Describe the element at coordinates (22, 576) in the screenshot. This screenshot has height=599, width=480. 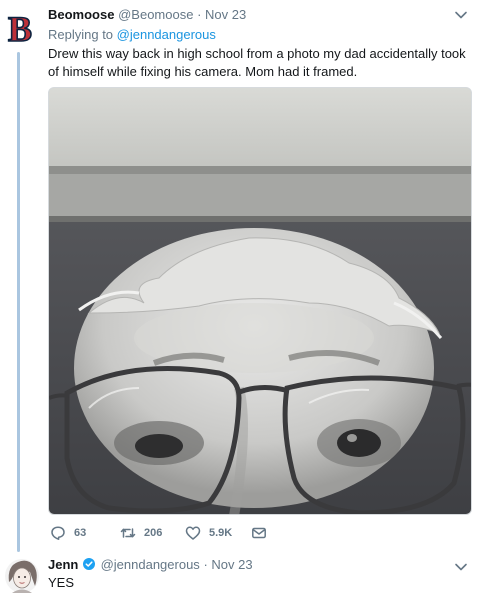
I see `jenn-avatar` at that location.